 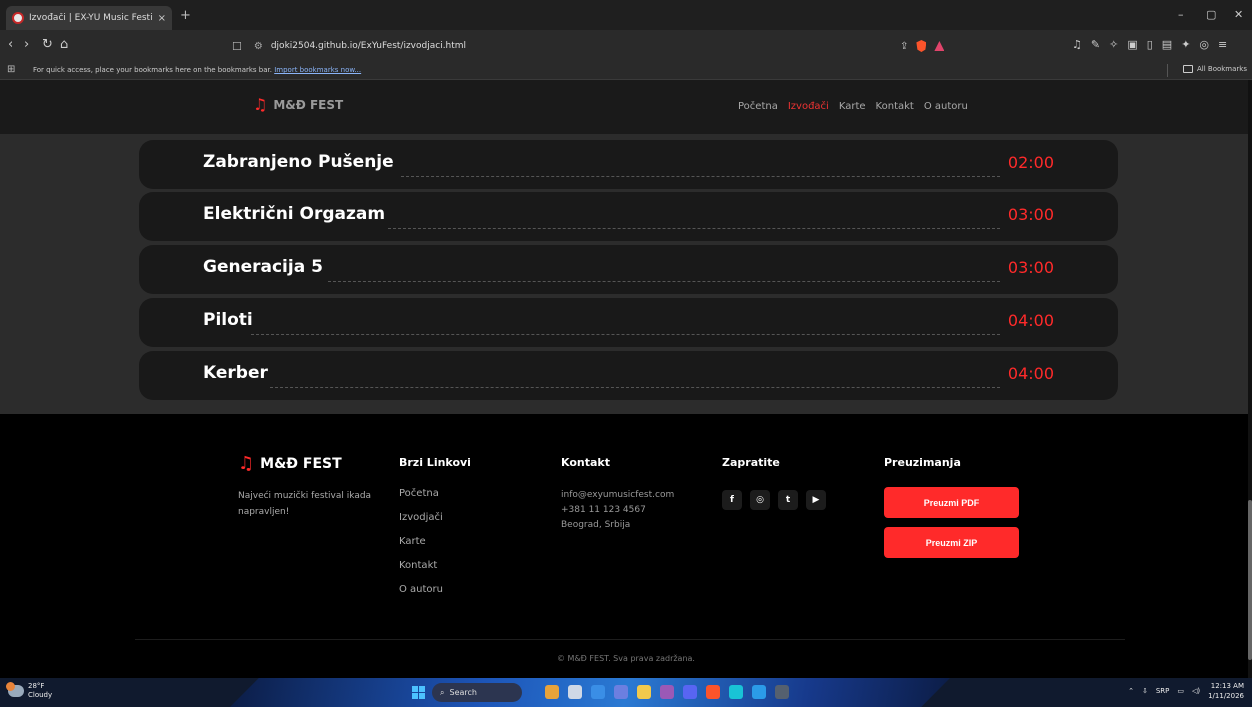 What do you see at coordinates (1131, 691) in the screenshot?
I see `chevron-up-icon: ⌃` at bounding box center [1131, 691].